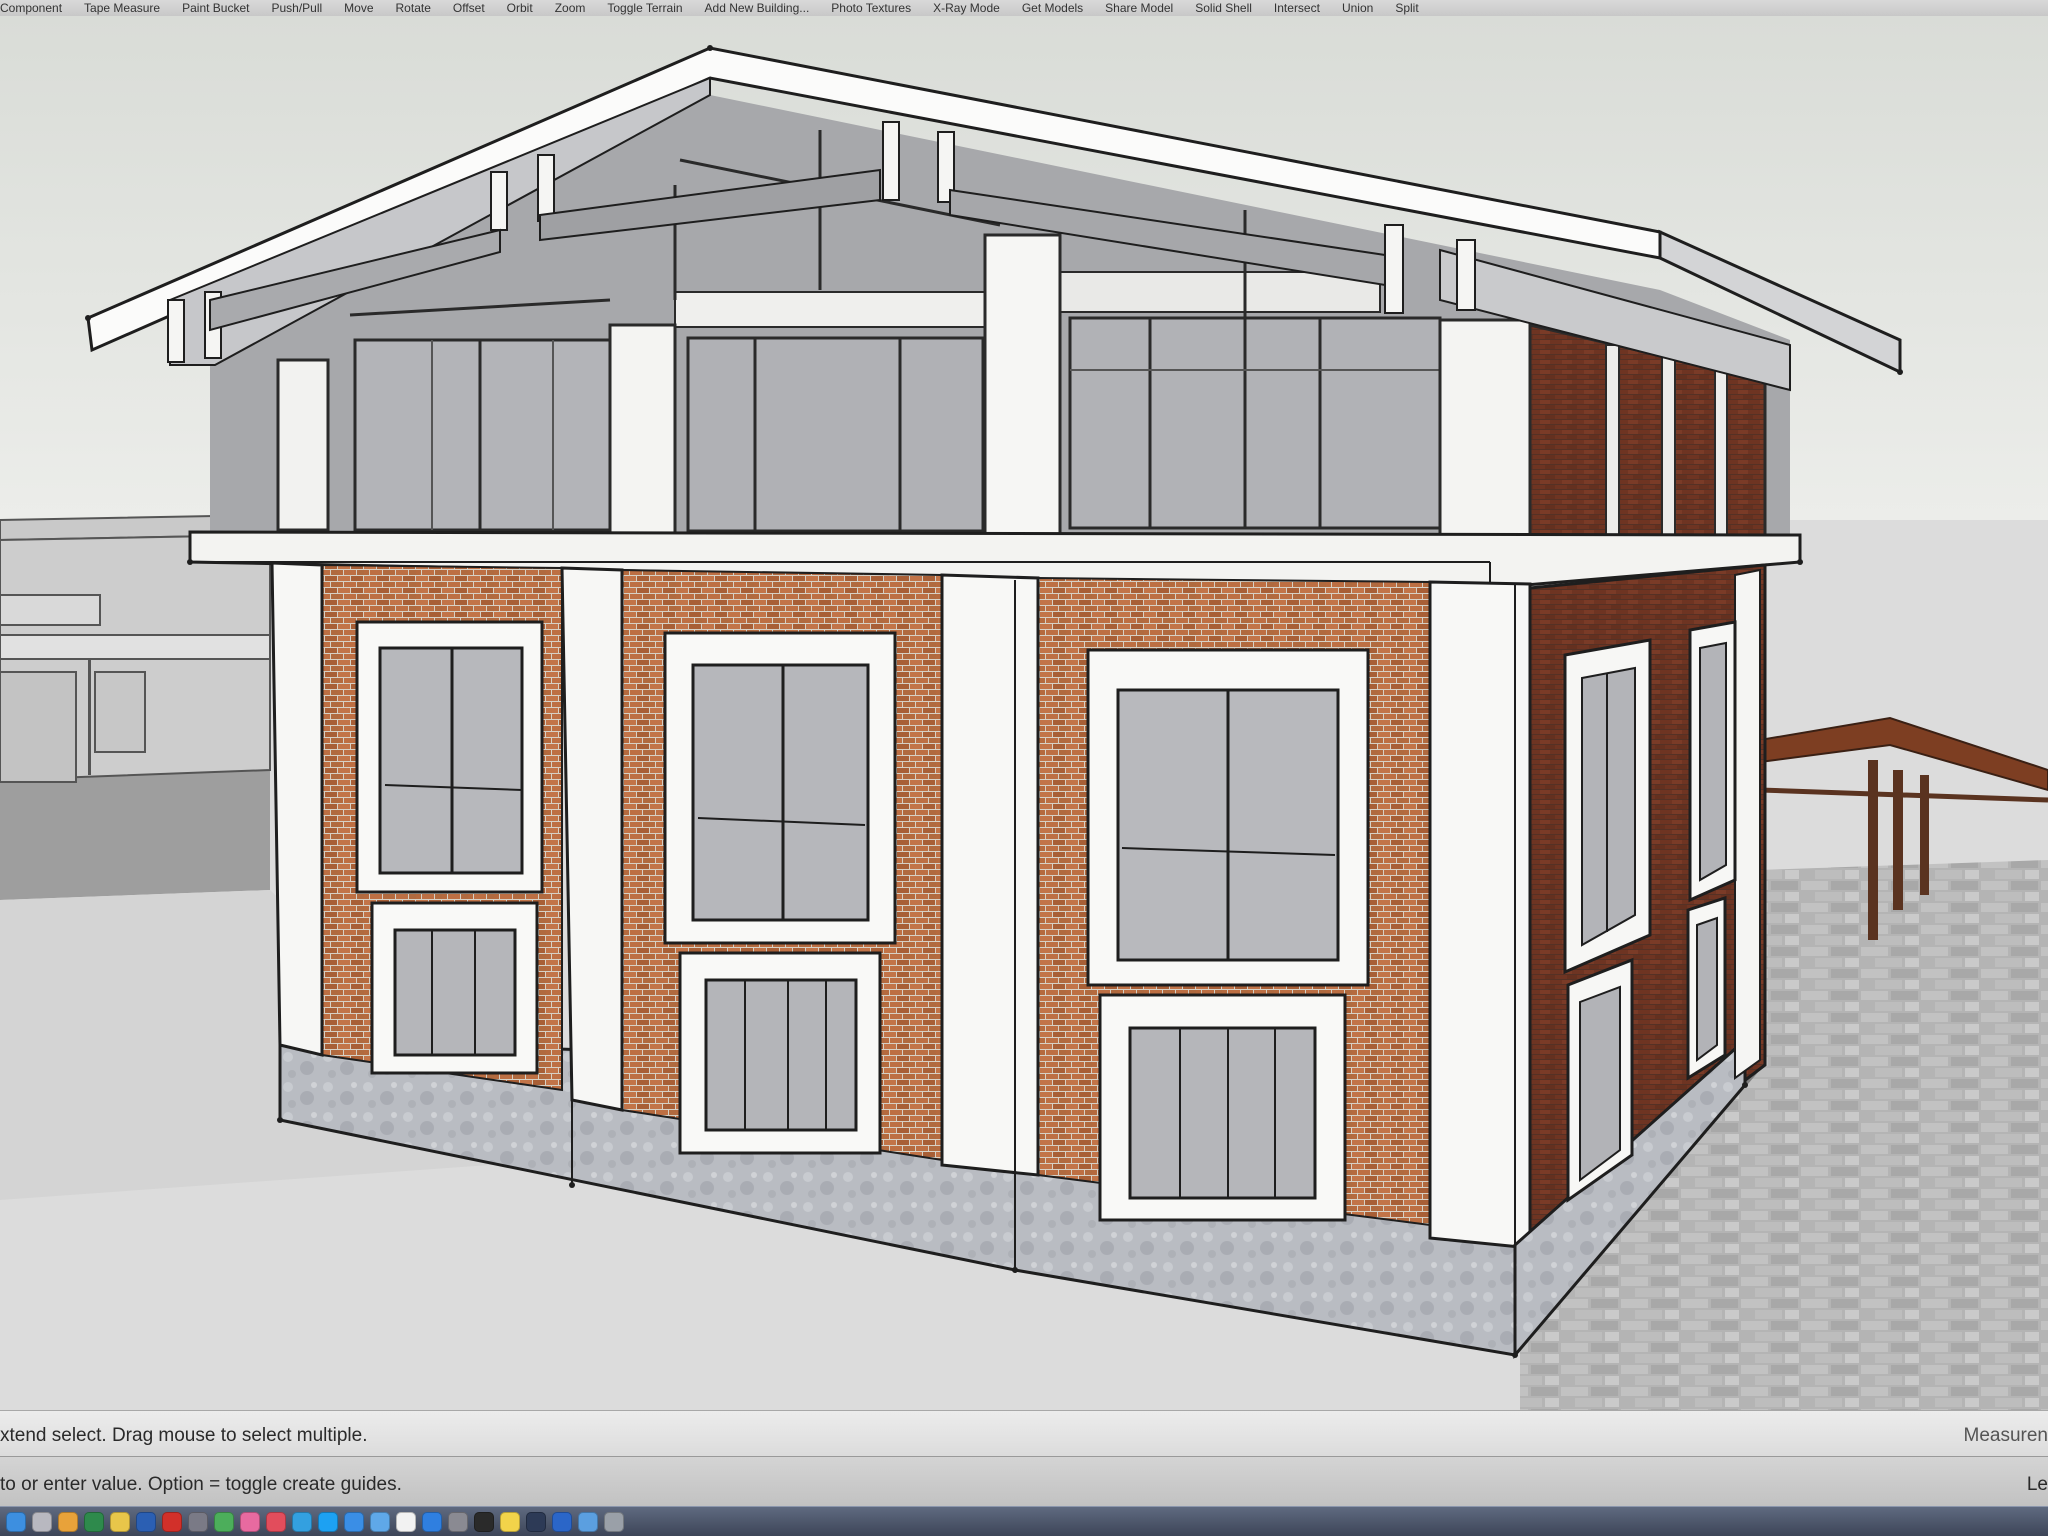 This screenshot has height=1536, width=2048. Describe the element at coordinates (413, 8) in the screenshot. I see `toolbar-item-rotate: Rotate` at that location.